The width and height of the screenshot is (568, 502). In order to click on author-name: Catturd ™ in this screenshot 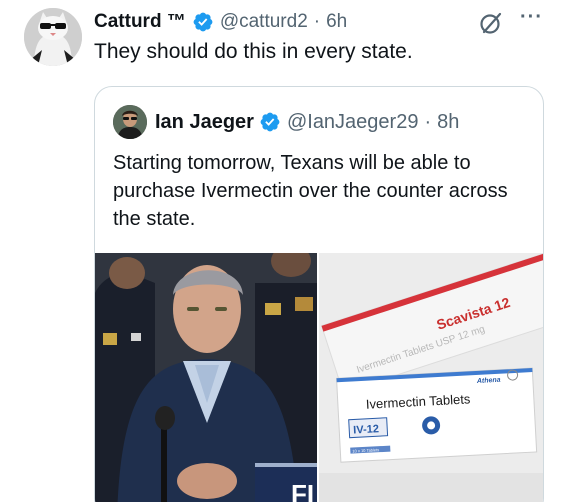, I will do `click(140, 22)`.